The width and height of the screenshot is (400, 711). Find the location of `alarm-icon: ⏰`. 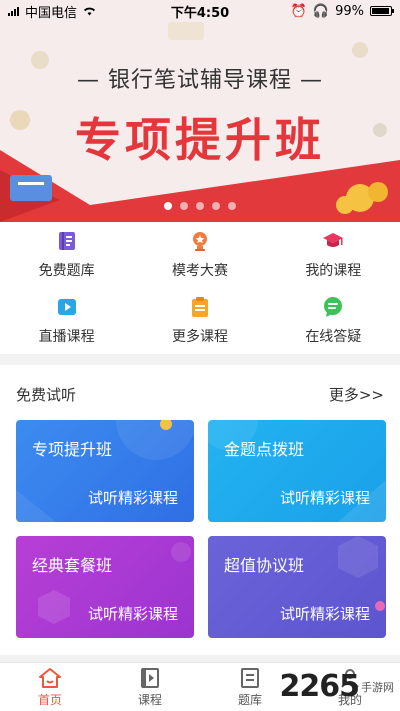

alarm-icon: ⏰ is located at coordinates (298, 11).